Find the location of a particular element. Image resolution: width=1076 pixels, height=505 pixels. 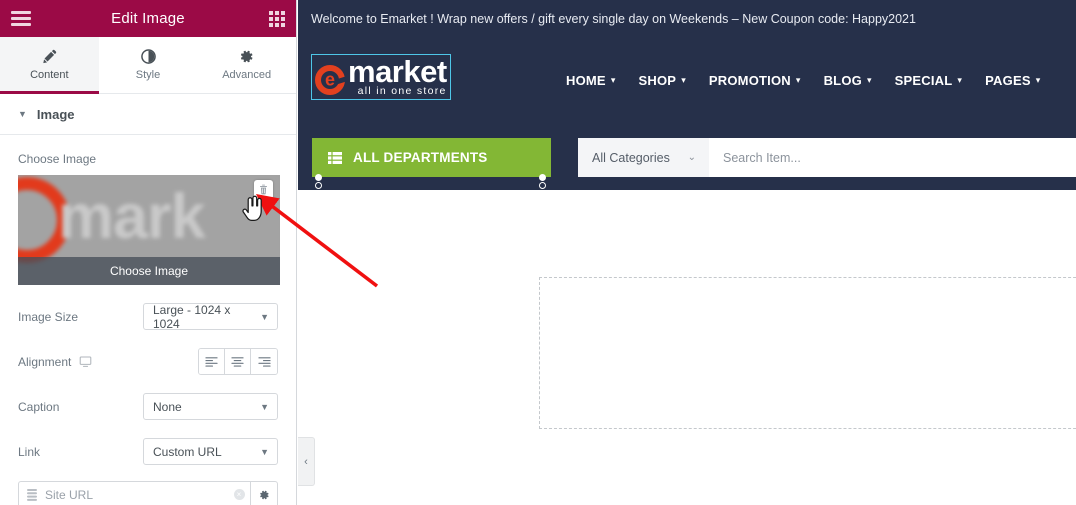

logo-e-icon is located at coordinates (330, 79).